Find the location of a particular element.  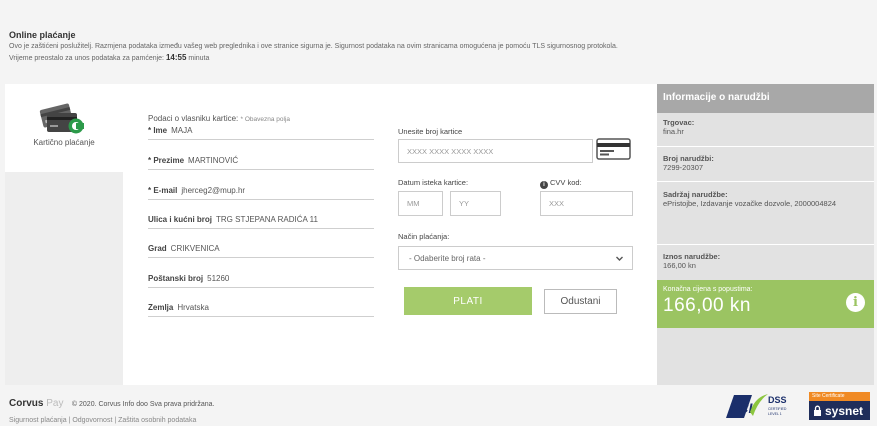

payment-methods-column: Kartično plaćanje is located at coordinates (64, 234).